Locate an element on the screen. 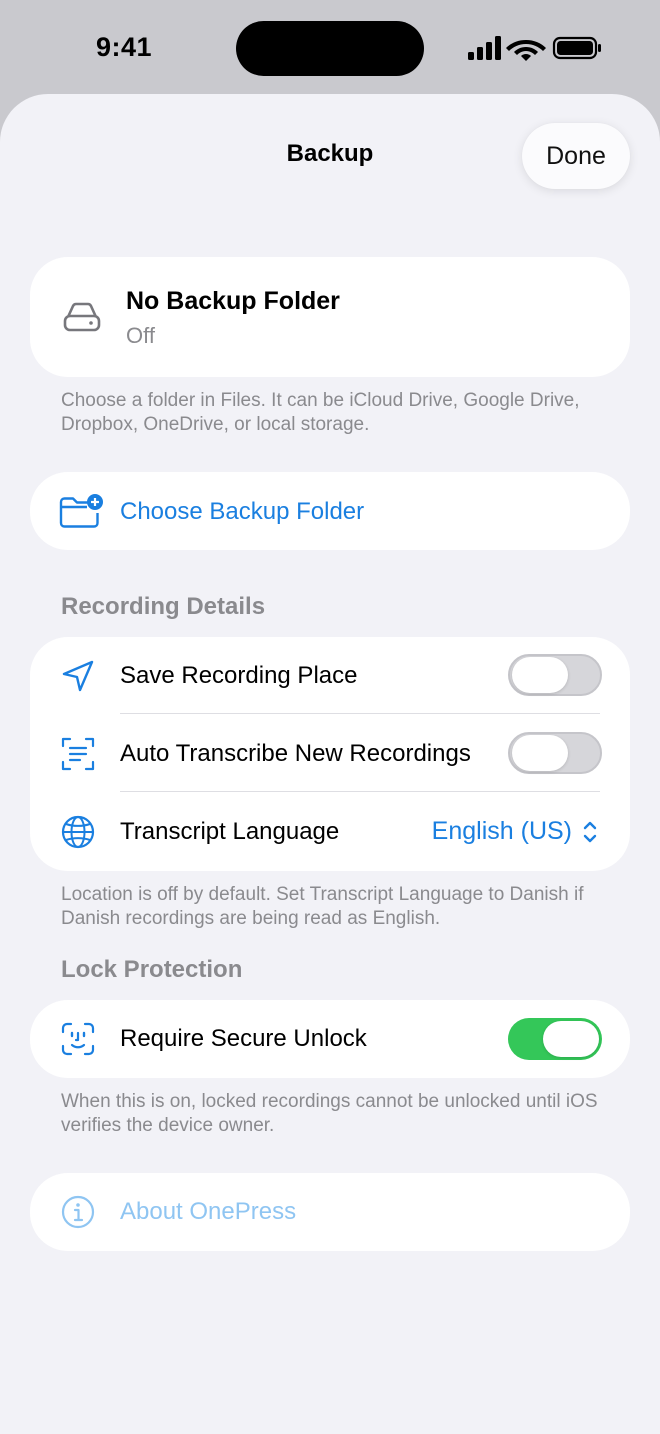 The width and height of the screenshot is (660, 1434). transcript-language-picker: English (US) is located at coordinates (515, 831).